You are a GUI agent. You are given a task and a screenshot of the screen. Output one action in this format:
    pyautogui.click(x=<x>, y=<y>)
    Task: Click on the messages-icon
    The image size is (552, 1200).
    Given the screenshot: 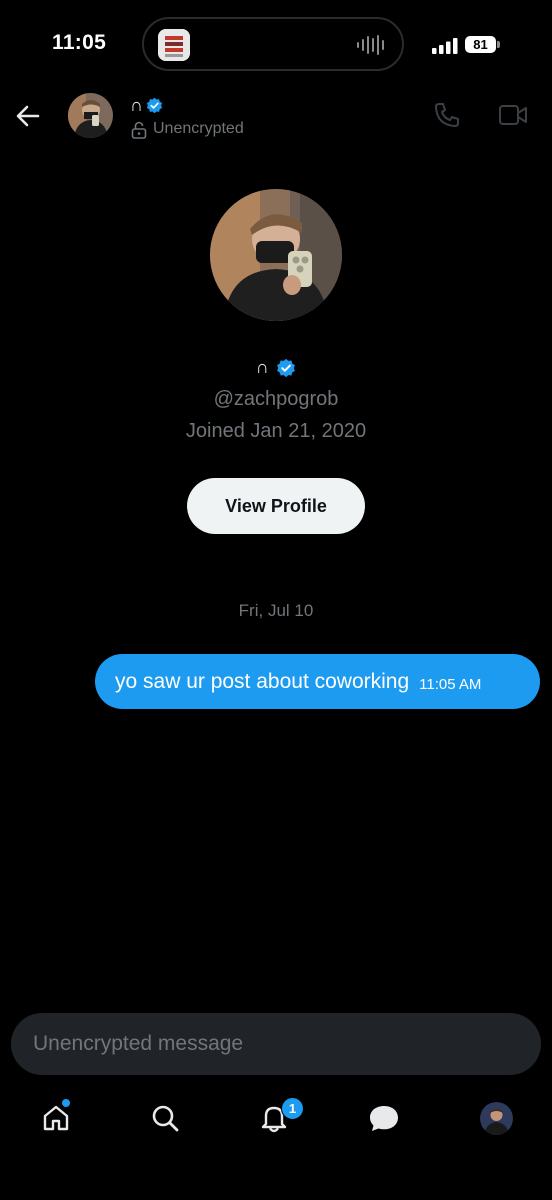 What is the action you would take?
    pyautogui.click(x=384, y=1118)
    